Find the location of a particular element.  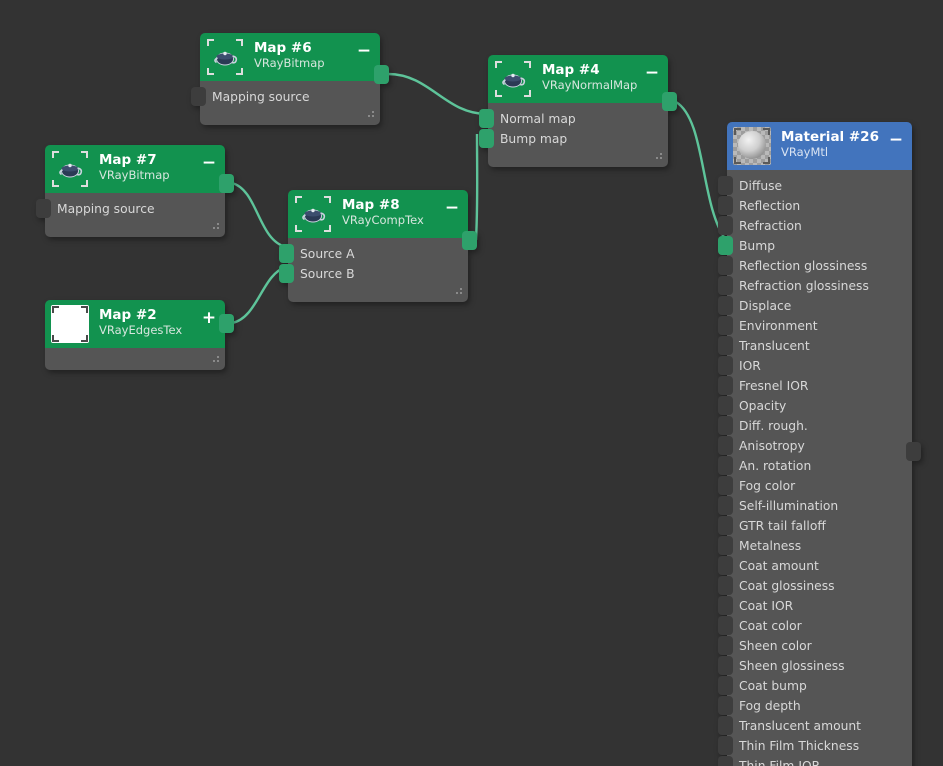

socket-material-fresnel-ior is located at coordinates (725, 385).